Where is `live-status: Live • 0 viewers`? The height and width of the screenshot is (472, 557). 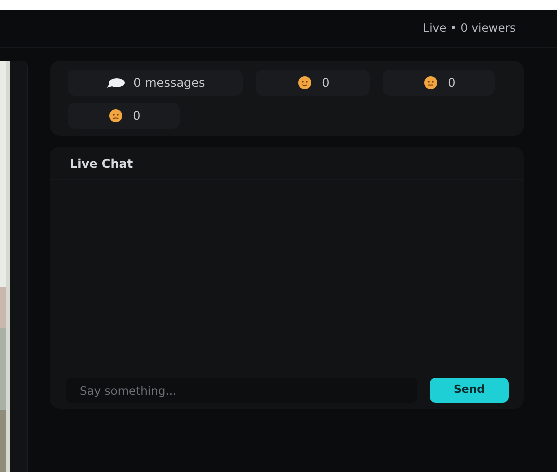
live-status: Live • 0 viewers is located at coordinates (469, 28).